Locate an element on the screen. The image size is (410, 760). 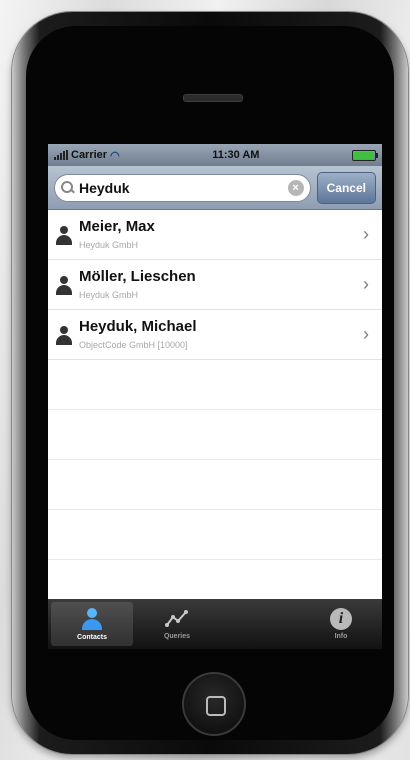
tab-label: Contacts is located at coordinates (92, 637).